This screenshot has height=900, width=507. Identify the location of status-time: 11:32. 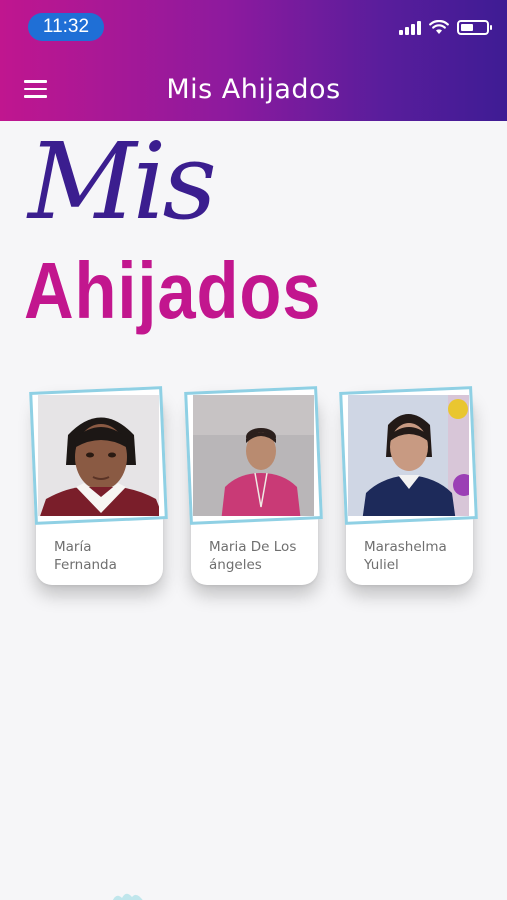
(66, 27).